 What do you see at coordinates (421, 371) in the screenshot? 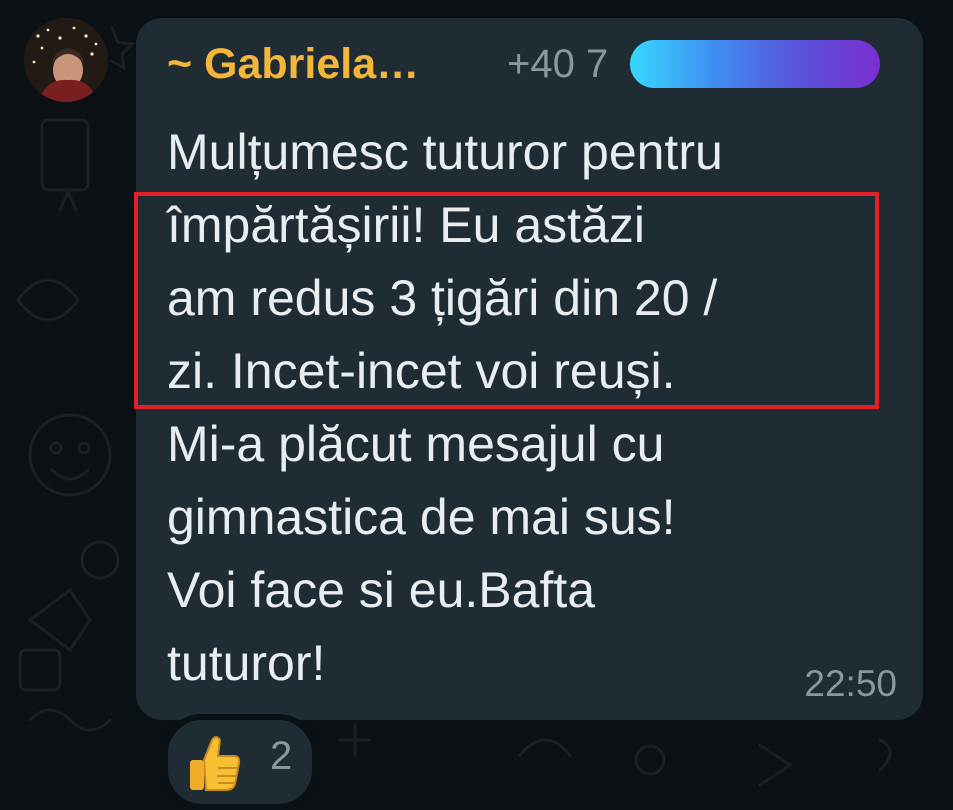
I see `message-line: zi. Incet-incet voi reuși.` at bounding box center [421, 371].